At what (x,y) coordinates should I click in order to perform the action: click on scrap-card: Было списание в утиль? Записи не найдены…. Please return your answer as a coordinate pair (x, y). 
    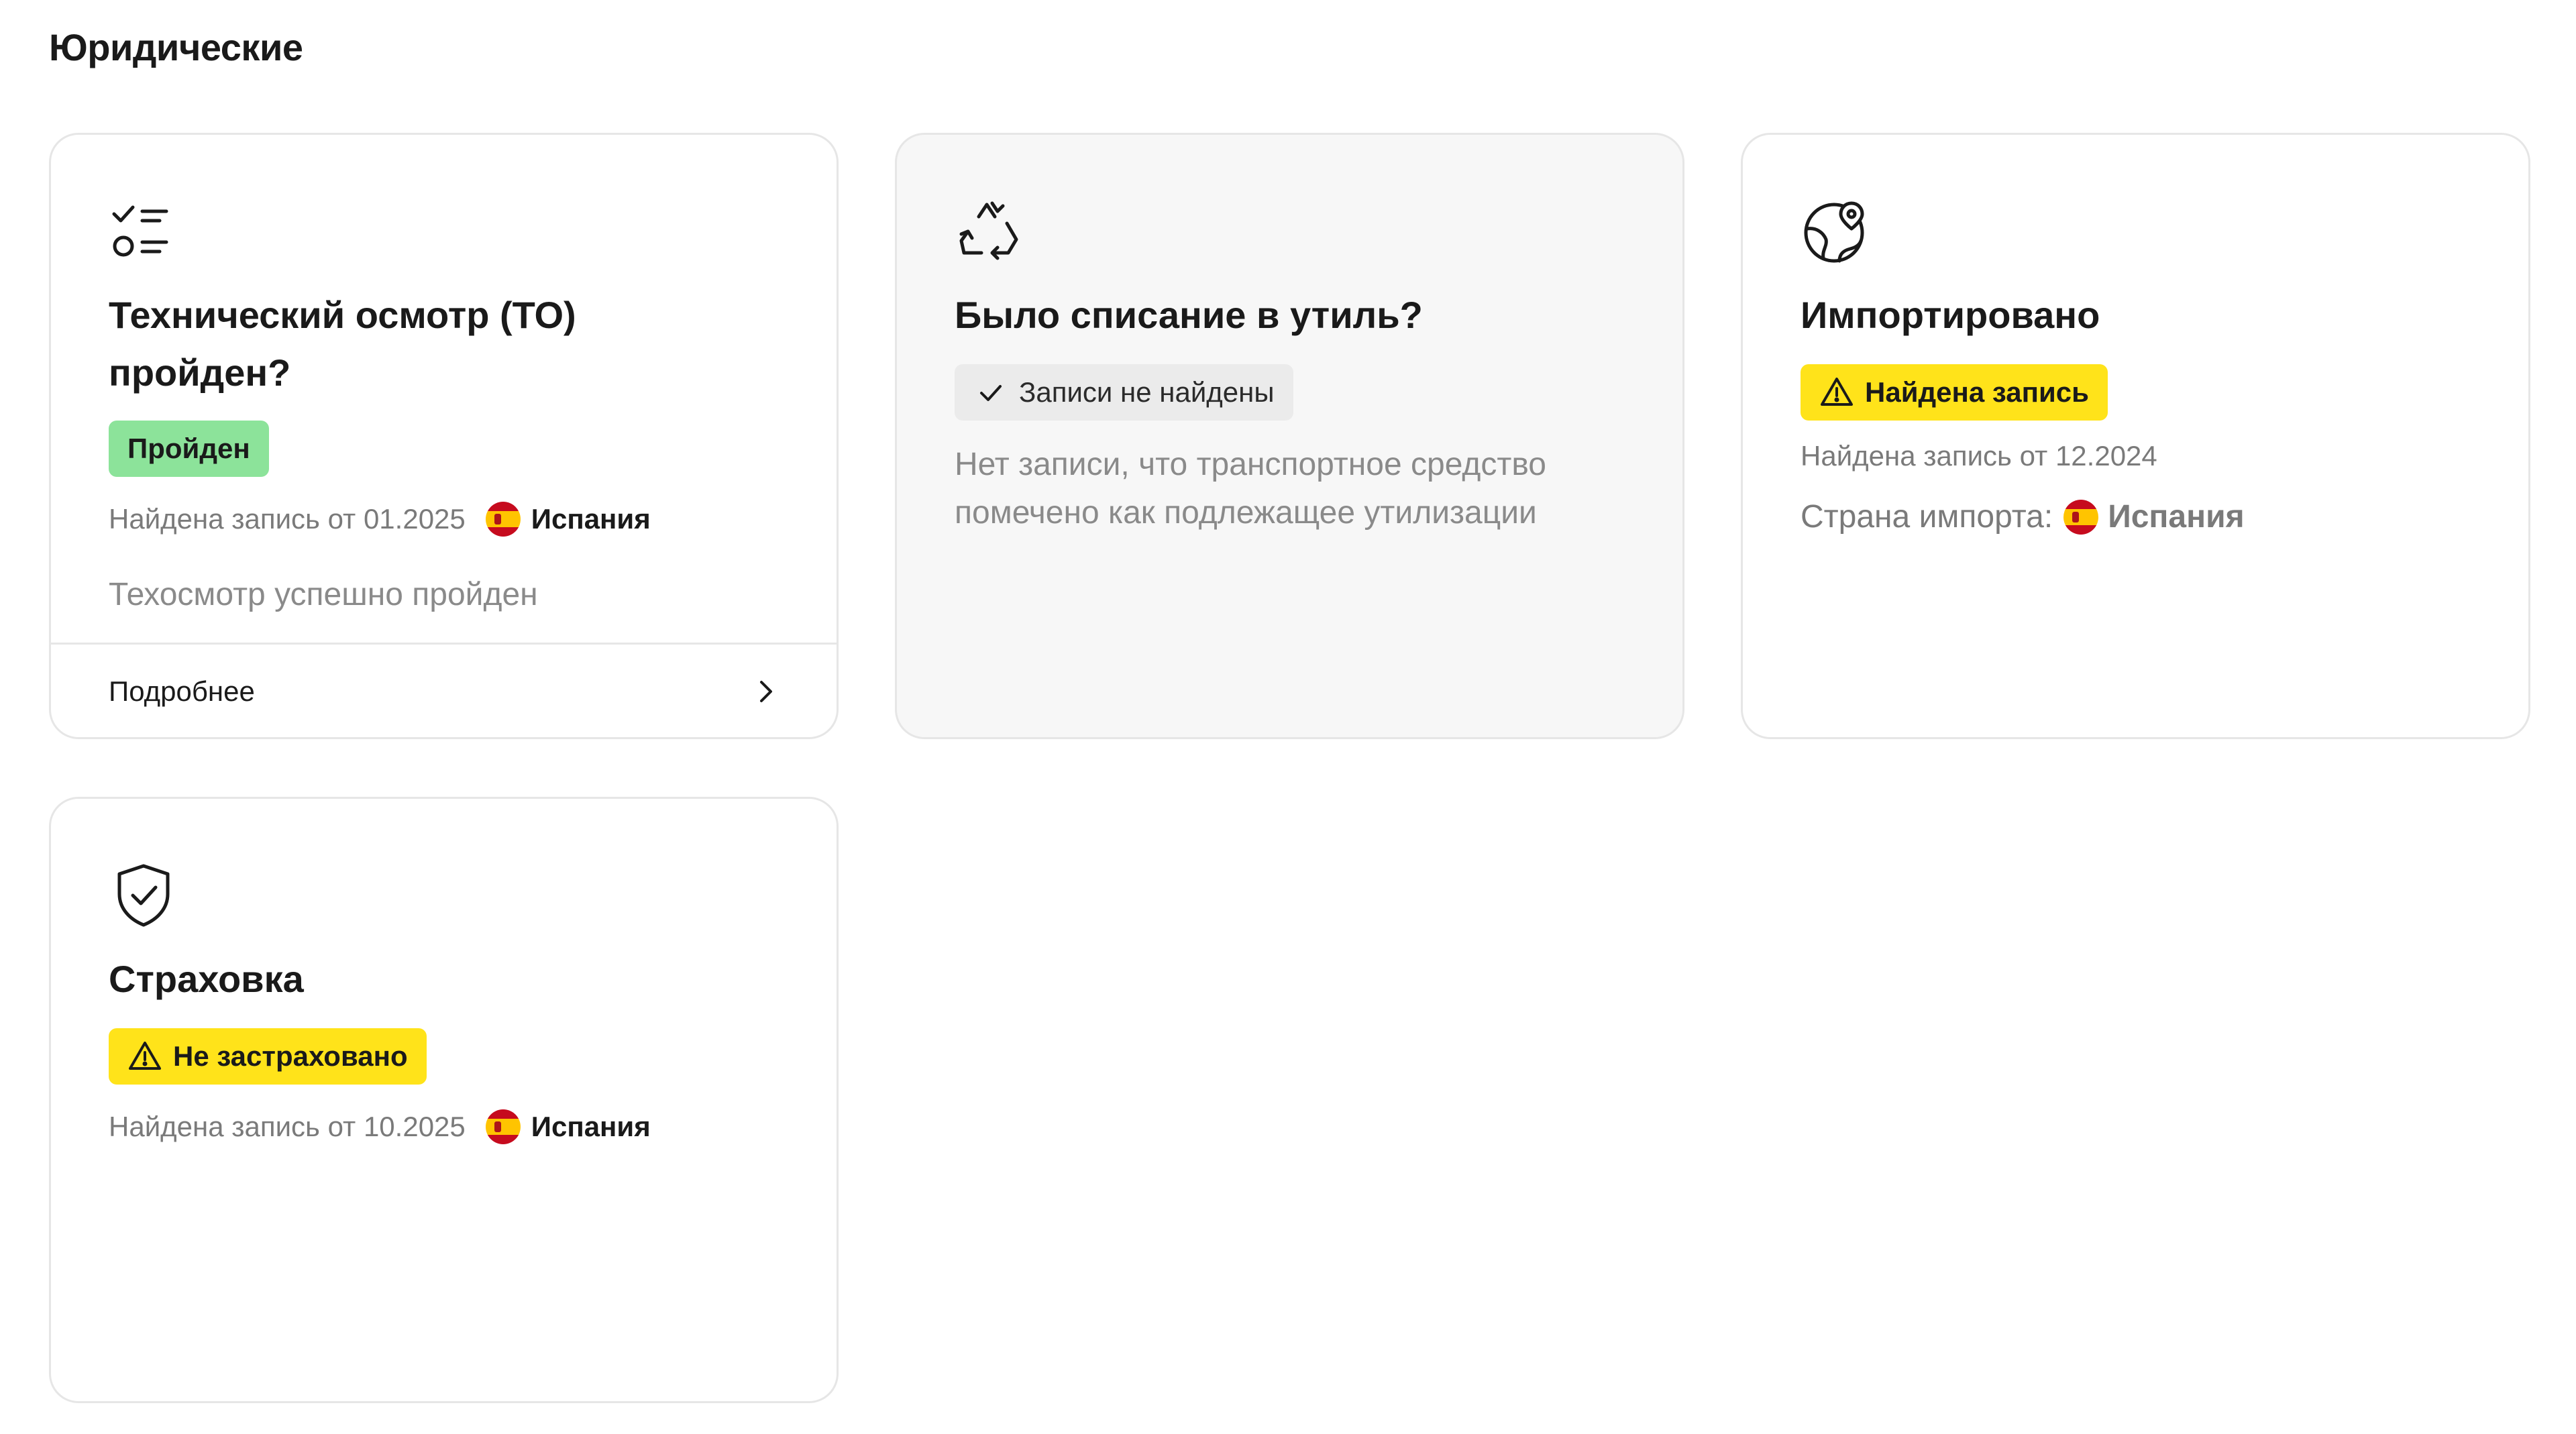
    Looking at the image, I should click on (1289, 436).